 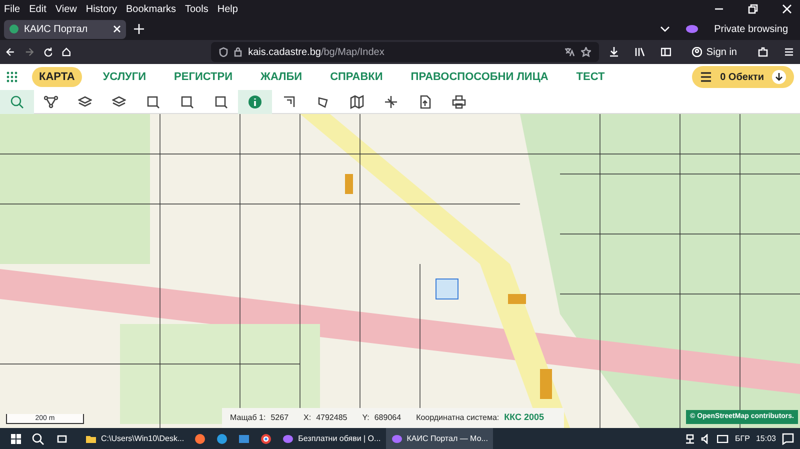 What do you see at coordinates (65, 29) in the screenshot?
I see `browser-tab: КАИС Портал` at bounding box center [65, 29].